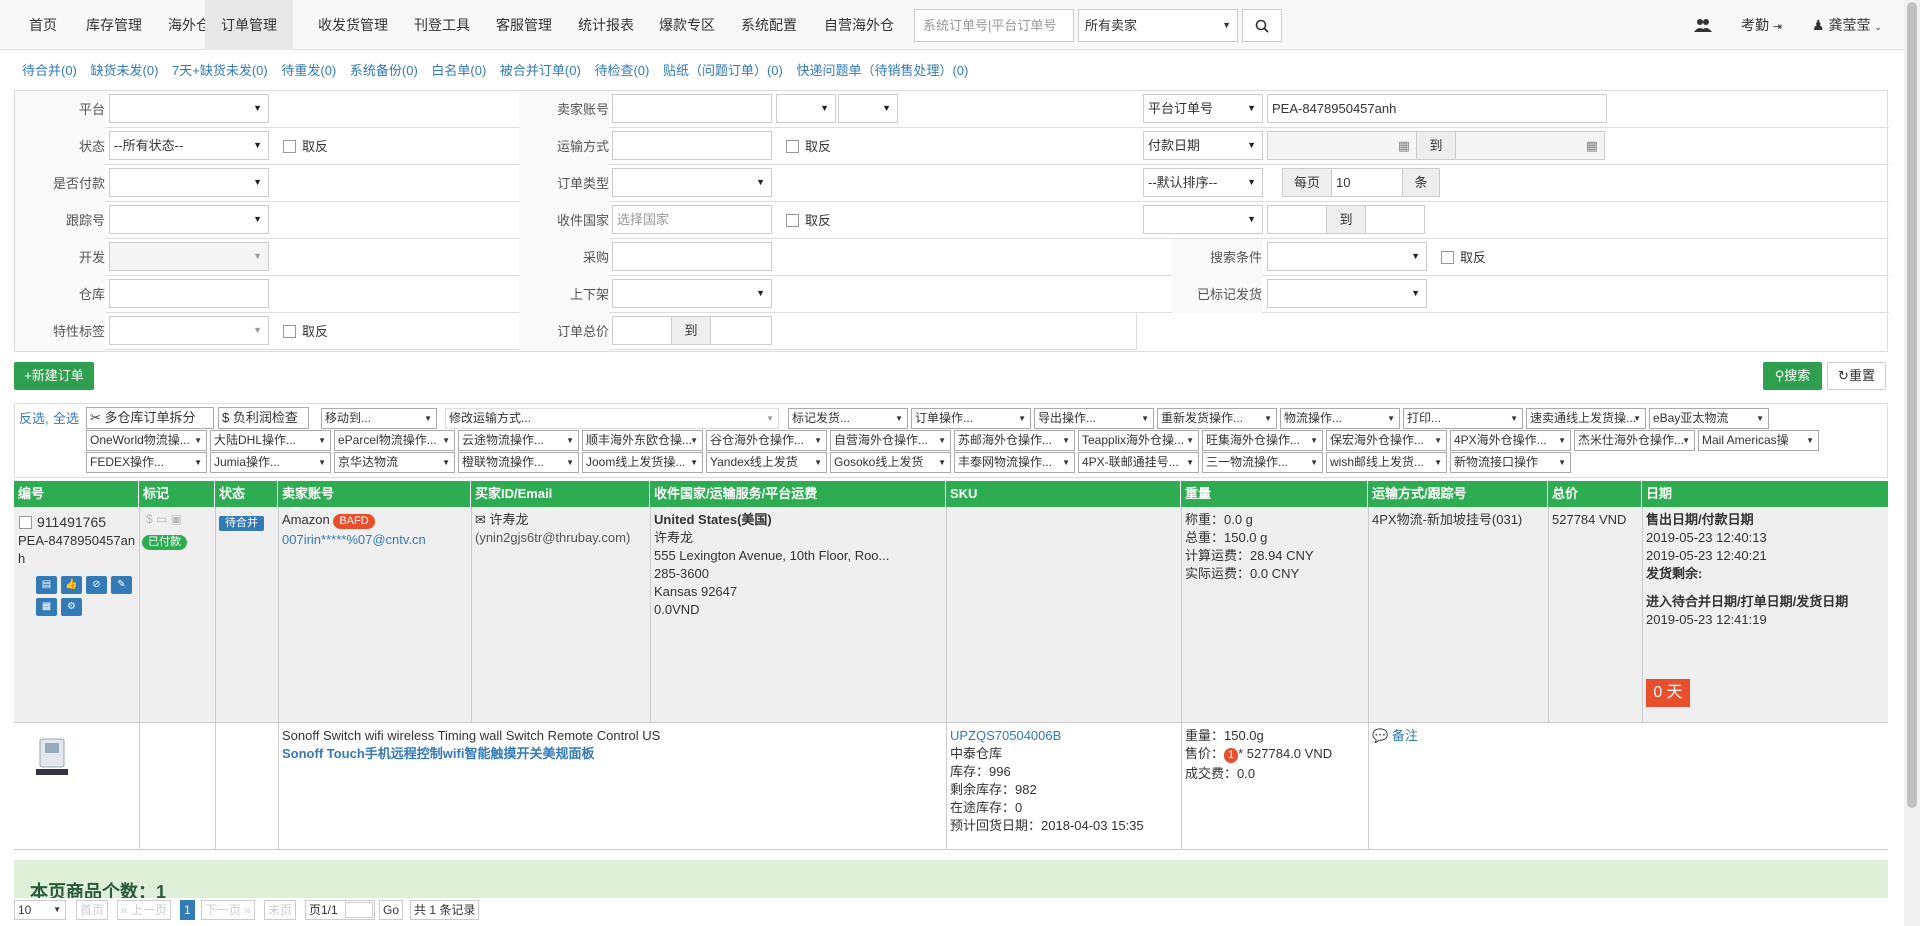 This screenshot has height=926, width=1920. Describe the element at coordinates (1217, 418) in the screenshot. I see `toolbar-action-select: 重新发货操作... ▼` at that location.